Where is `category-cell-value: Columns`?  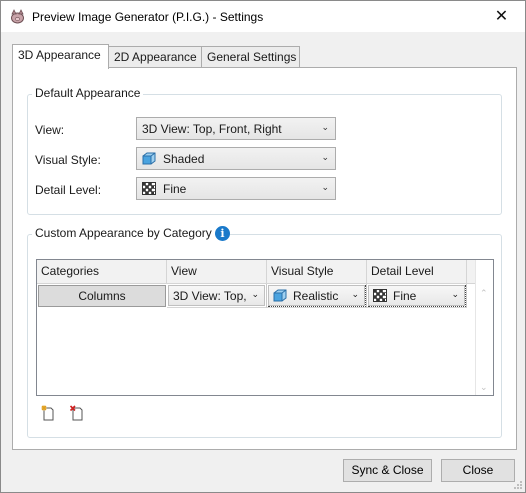
category-cell-value: Columns is located at coordinates (102, 296).